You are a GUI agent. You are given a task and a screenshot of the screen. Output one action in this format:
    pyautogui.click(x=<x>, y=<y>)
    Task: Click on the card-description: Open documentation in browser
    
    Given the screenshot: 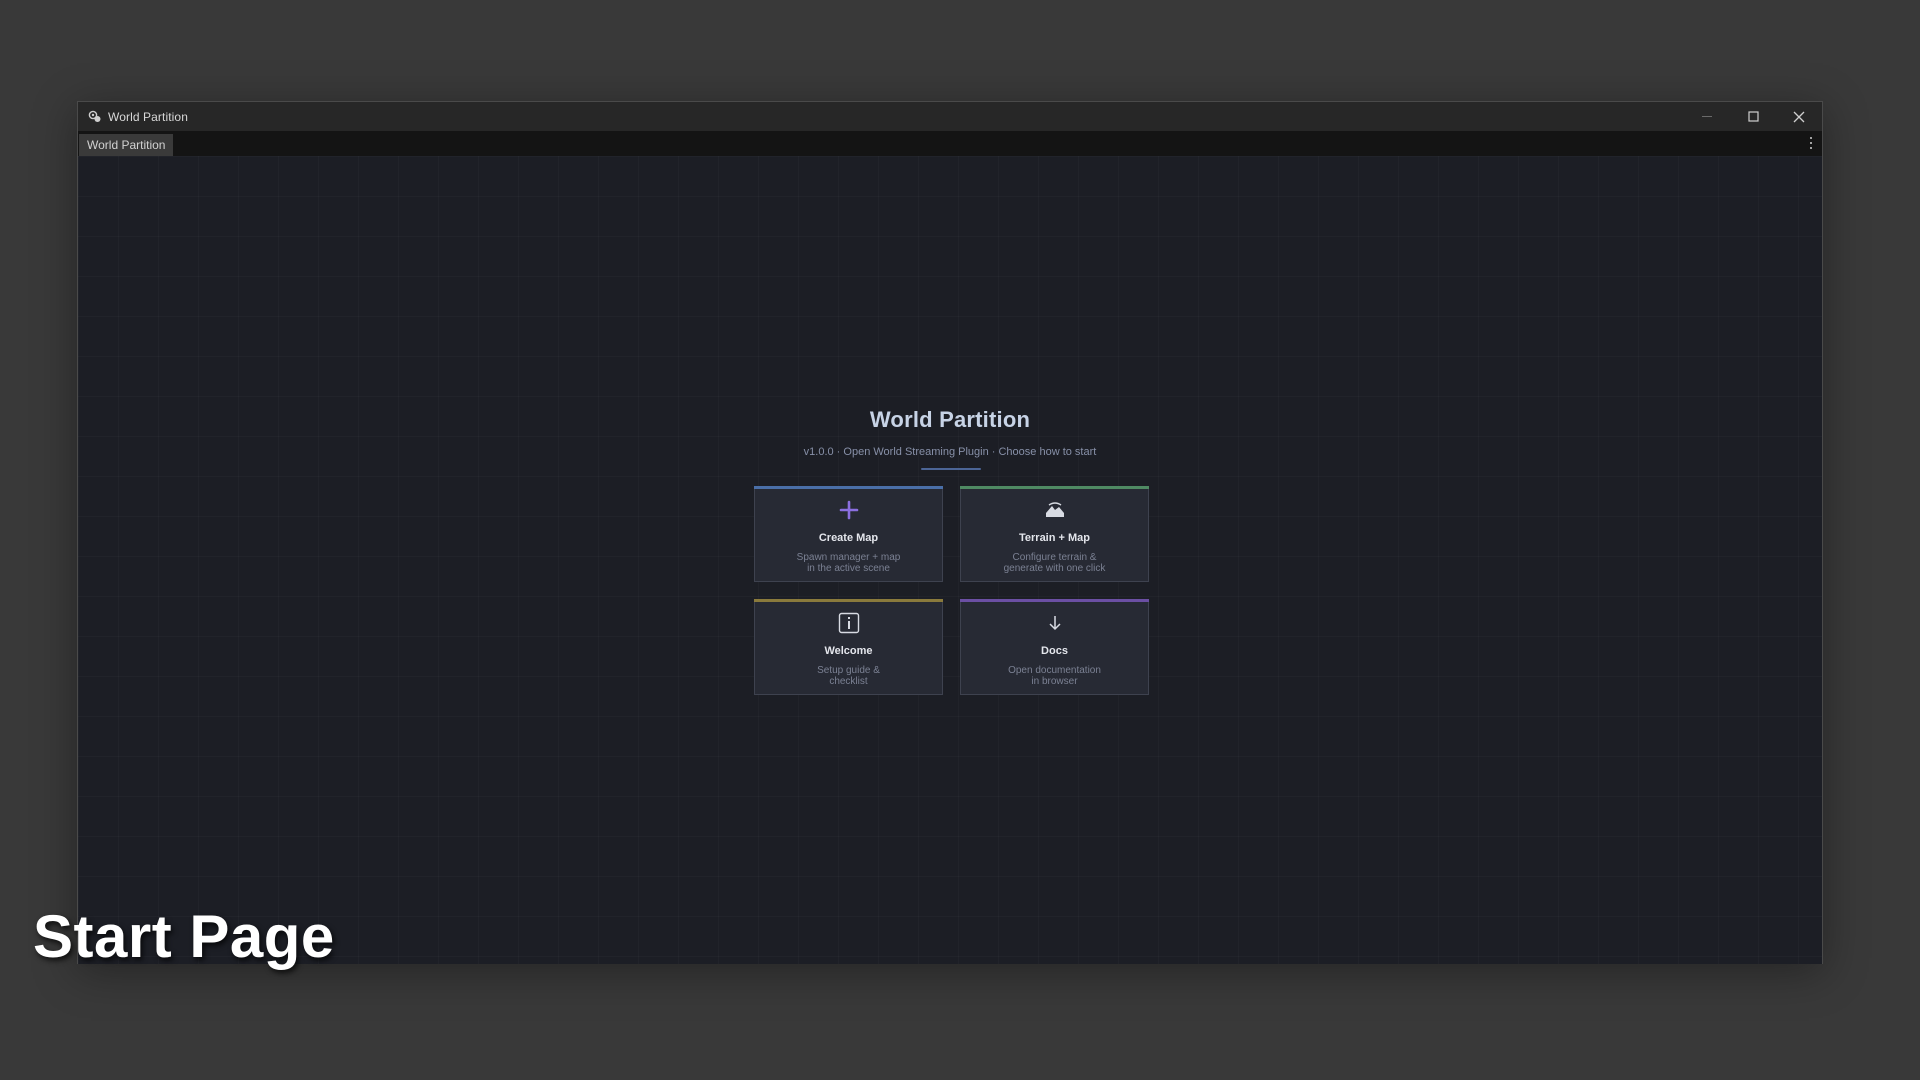 What is the action you would take?
    pyautogui.click(x=1054, y=676)
    